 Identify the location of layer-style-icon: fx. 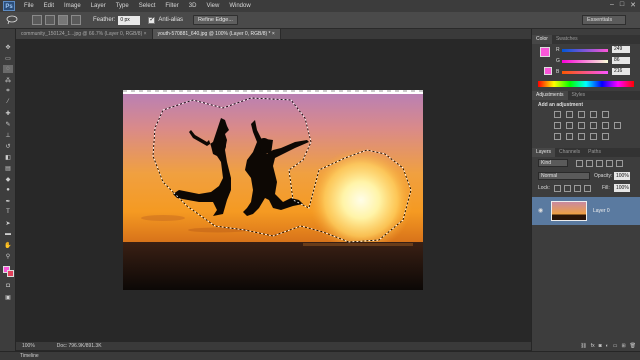
(593, 347).